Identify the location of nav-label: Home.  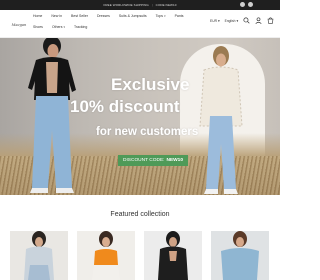
(38, 16).